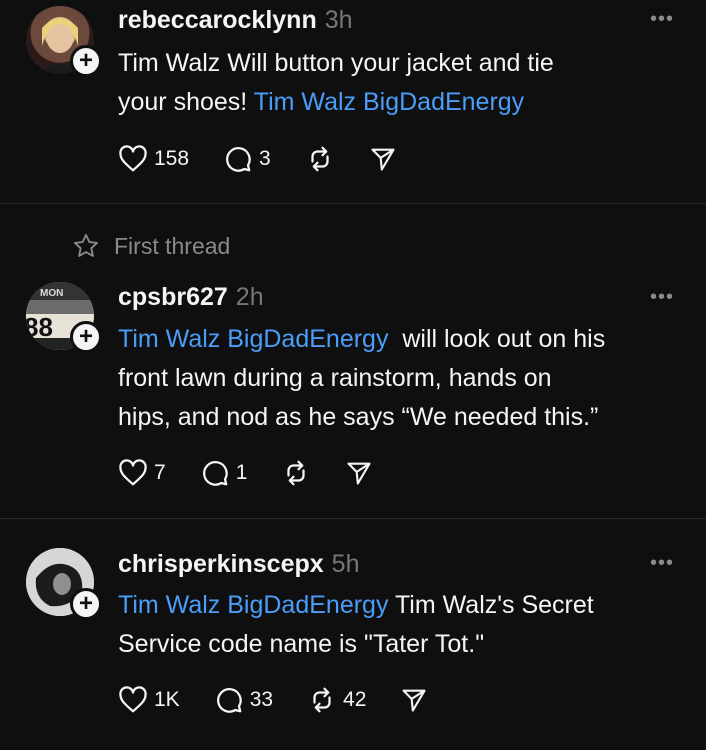 The image size is (706, 750). I want to click on action-bar: 7 1, so click(262, 473).